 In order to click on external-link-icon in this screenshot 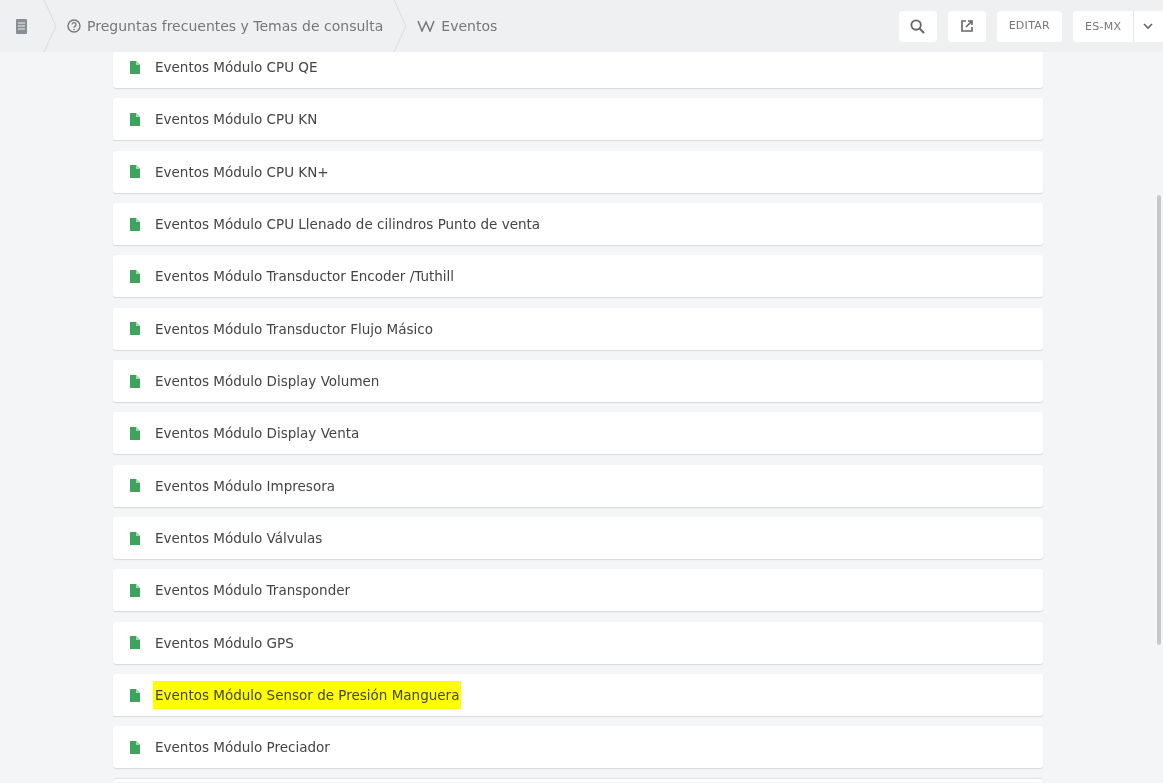, I will do `click(966, 26)`.